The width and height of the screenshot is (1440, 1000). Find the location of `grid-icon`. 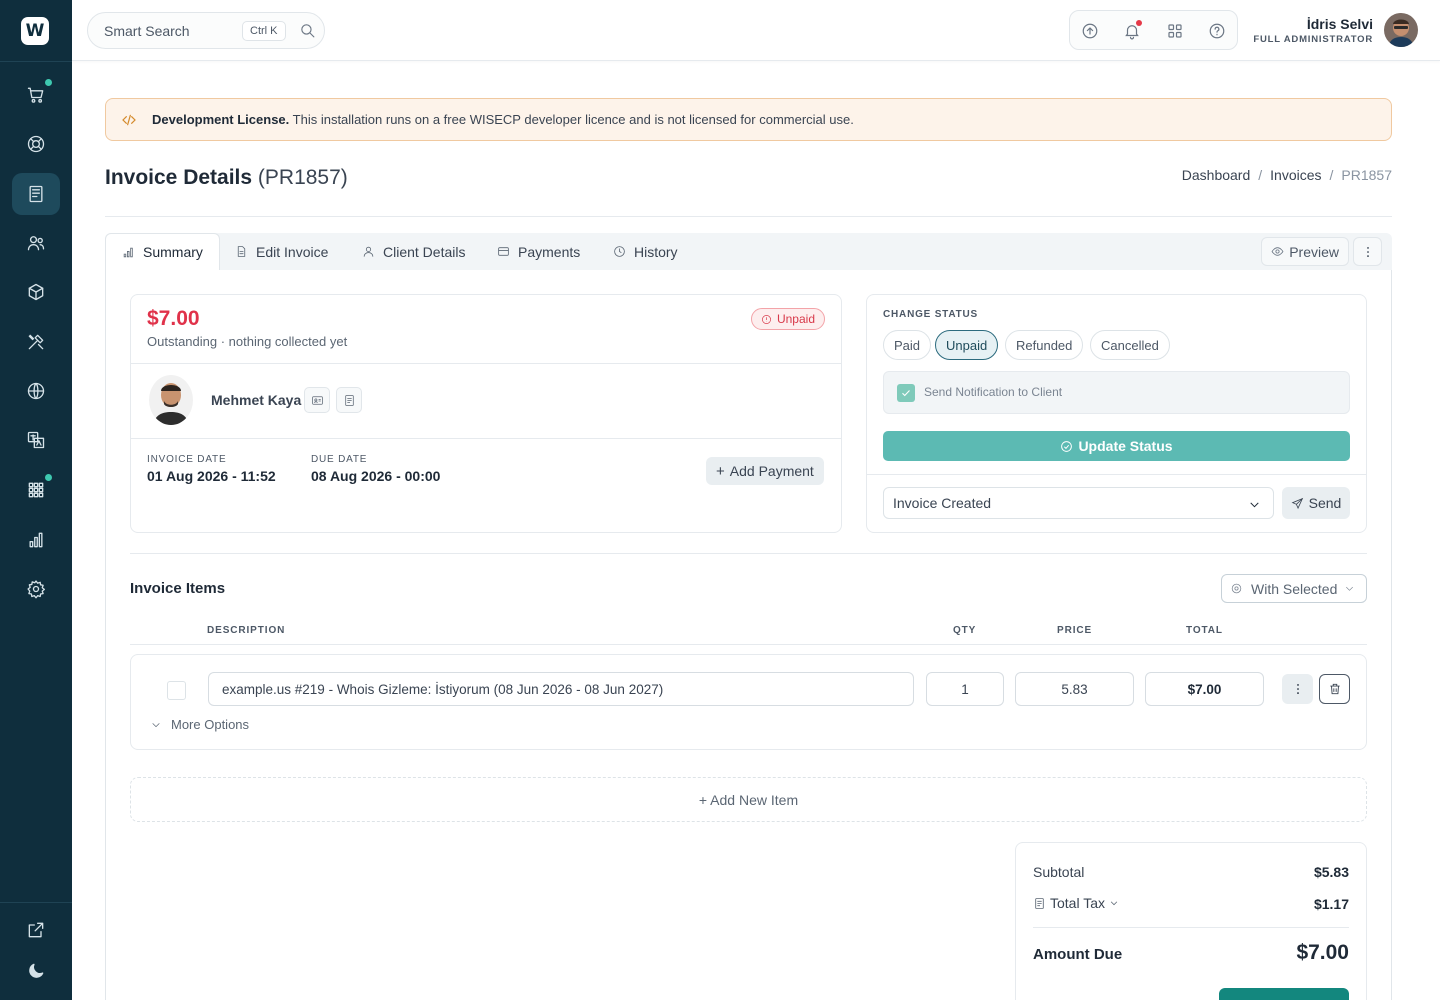

grid-icon is located at coordinates (1175, 31).